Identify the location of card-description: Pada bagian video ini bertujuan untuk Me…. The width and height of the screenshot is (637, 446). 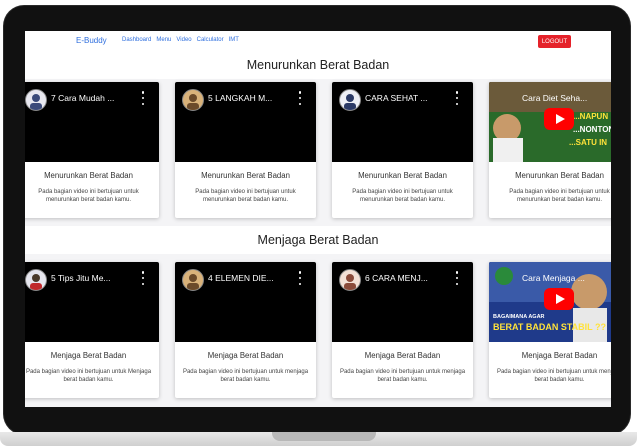
(88, 376).